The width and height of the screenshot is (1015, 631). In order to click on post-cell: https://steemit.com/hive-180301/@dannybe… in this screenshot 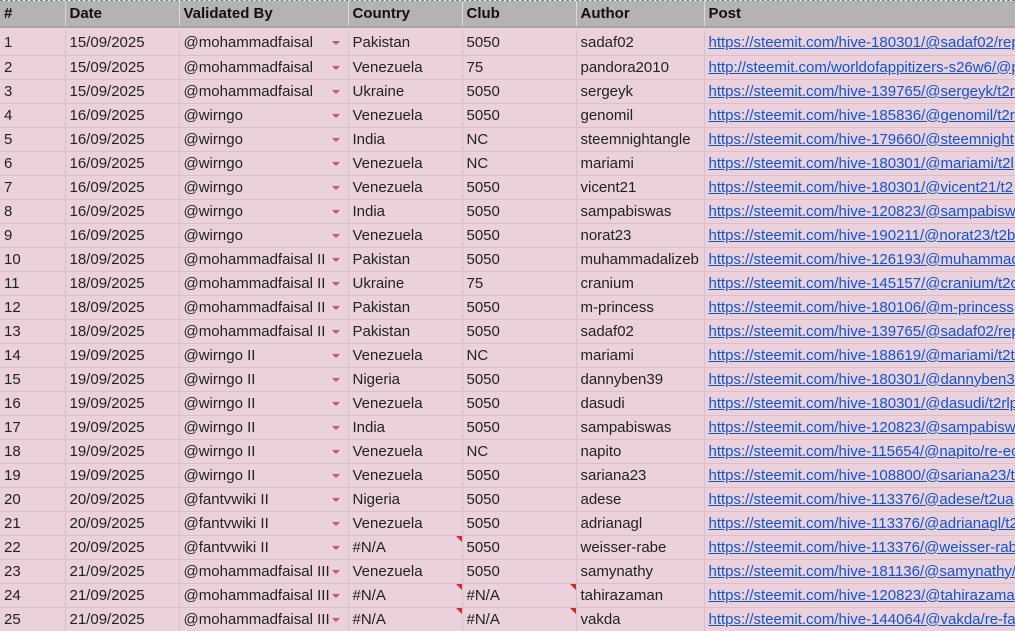, I will do `click(859, 379)`.